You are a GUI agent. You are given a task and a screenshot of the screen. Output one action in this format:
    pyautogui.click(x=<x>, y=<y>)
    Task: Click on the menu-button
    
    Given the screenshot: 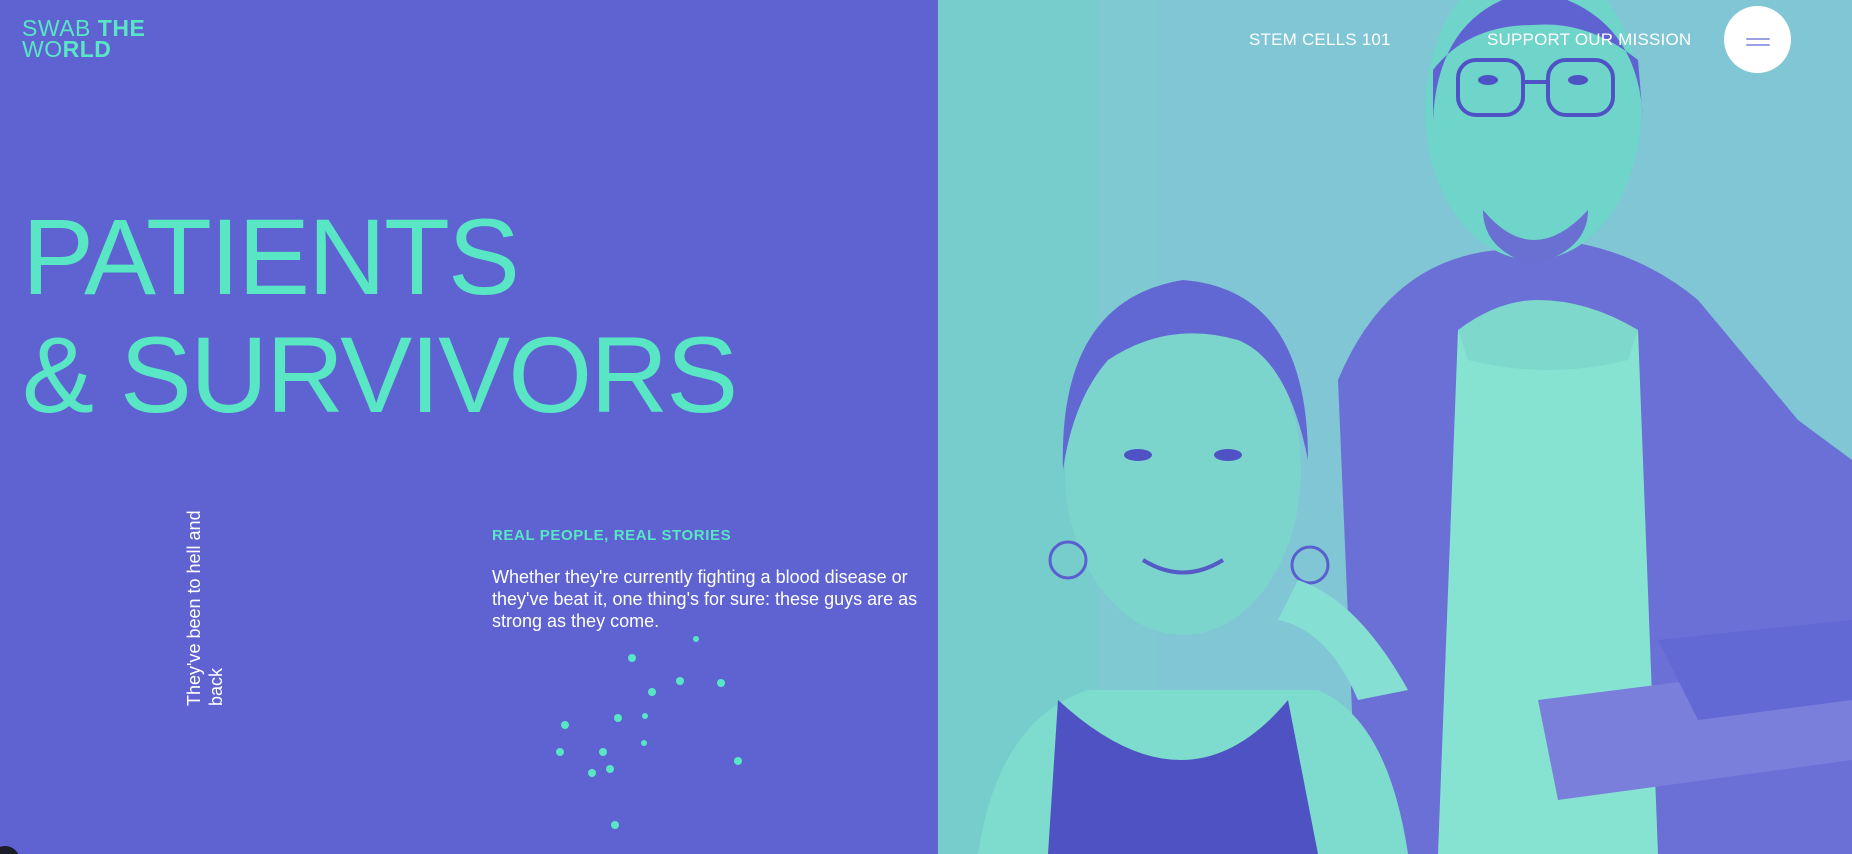 What is the action you would take?
    pyautogui.click(x=1757, y=39)
    